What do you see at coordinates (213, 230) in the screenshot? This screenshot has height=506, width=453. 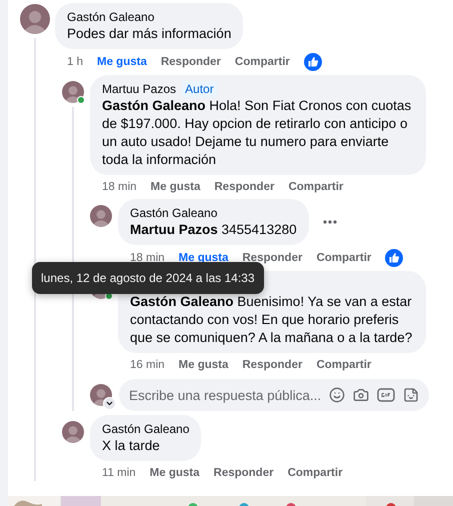 I see `comment-text: Martuu Pazos 3455413280` at bounding box center [213, 230].